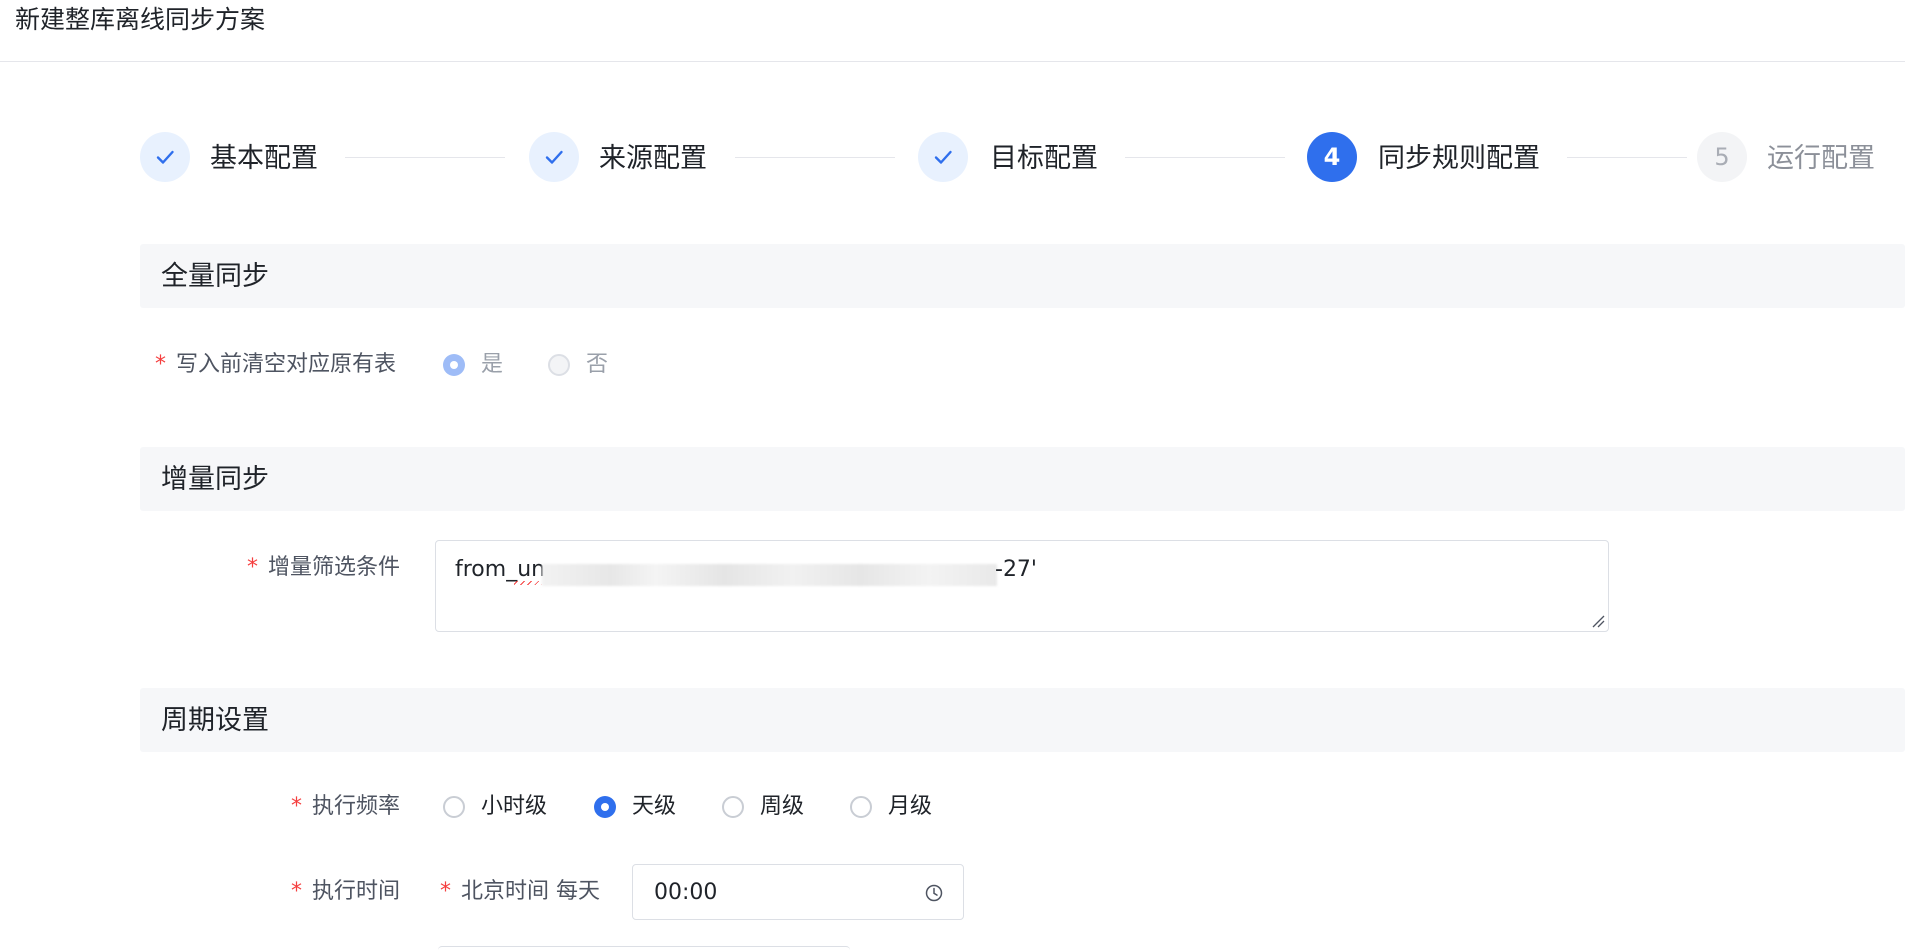 This screenshot has height=950, width=1905. Describe the element at coordinates (334, 567) in the screenshot. I see `filter-label-text: 增量筛选条件` at that location.